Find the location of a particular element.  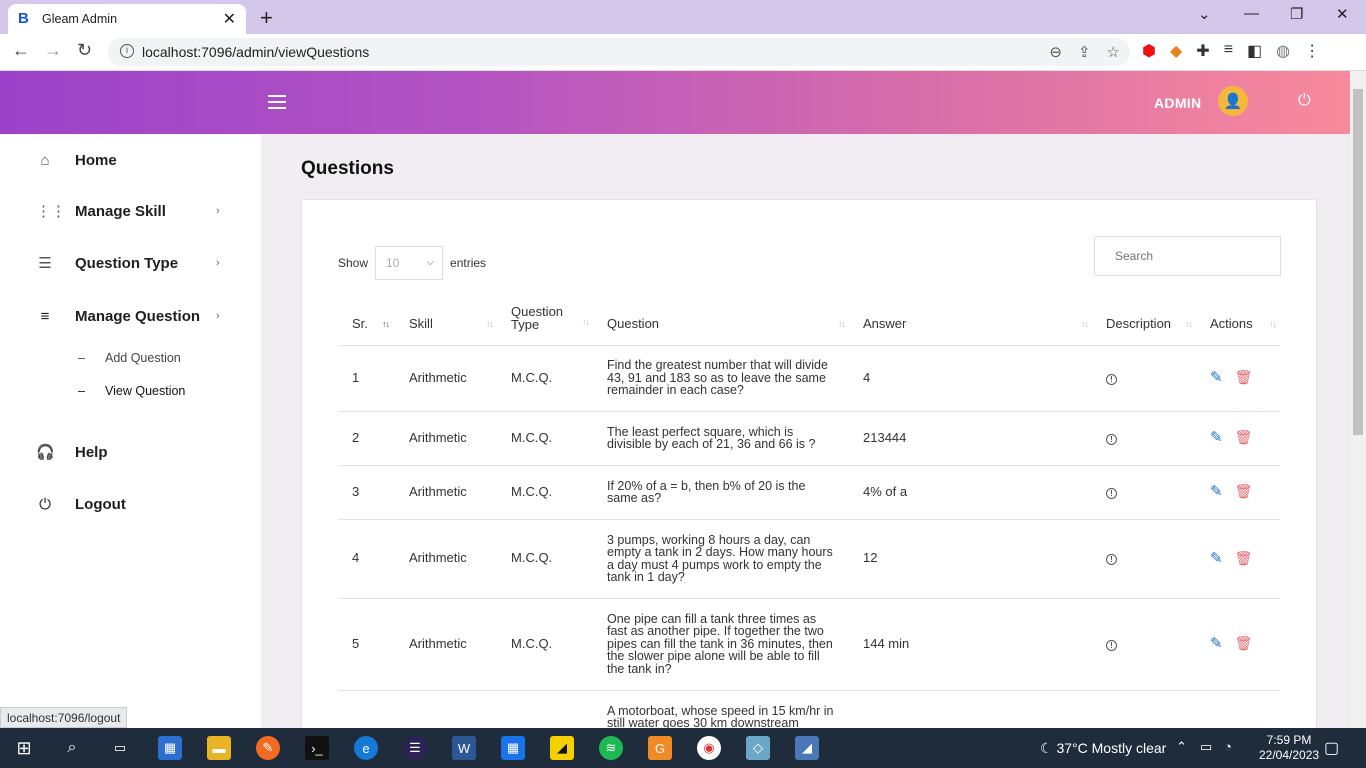

forward-icon: → is located at coordinates (53, 50).